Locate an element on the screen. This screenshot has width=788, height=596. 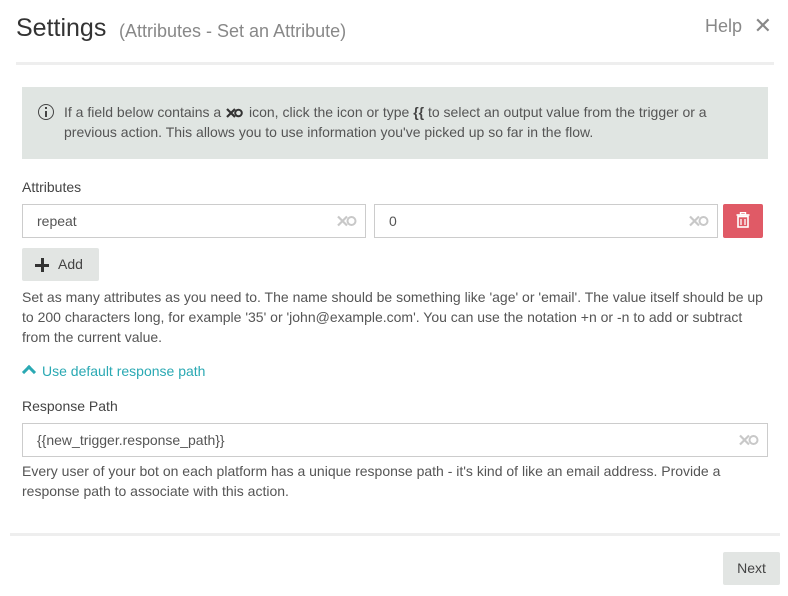
attribute-name-value: repeat is located at coordinates (57, 221).